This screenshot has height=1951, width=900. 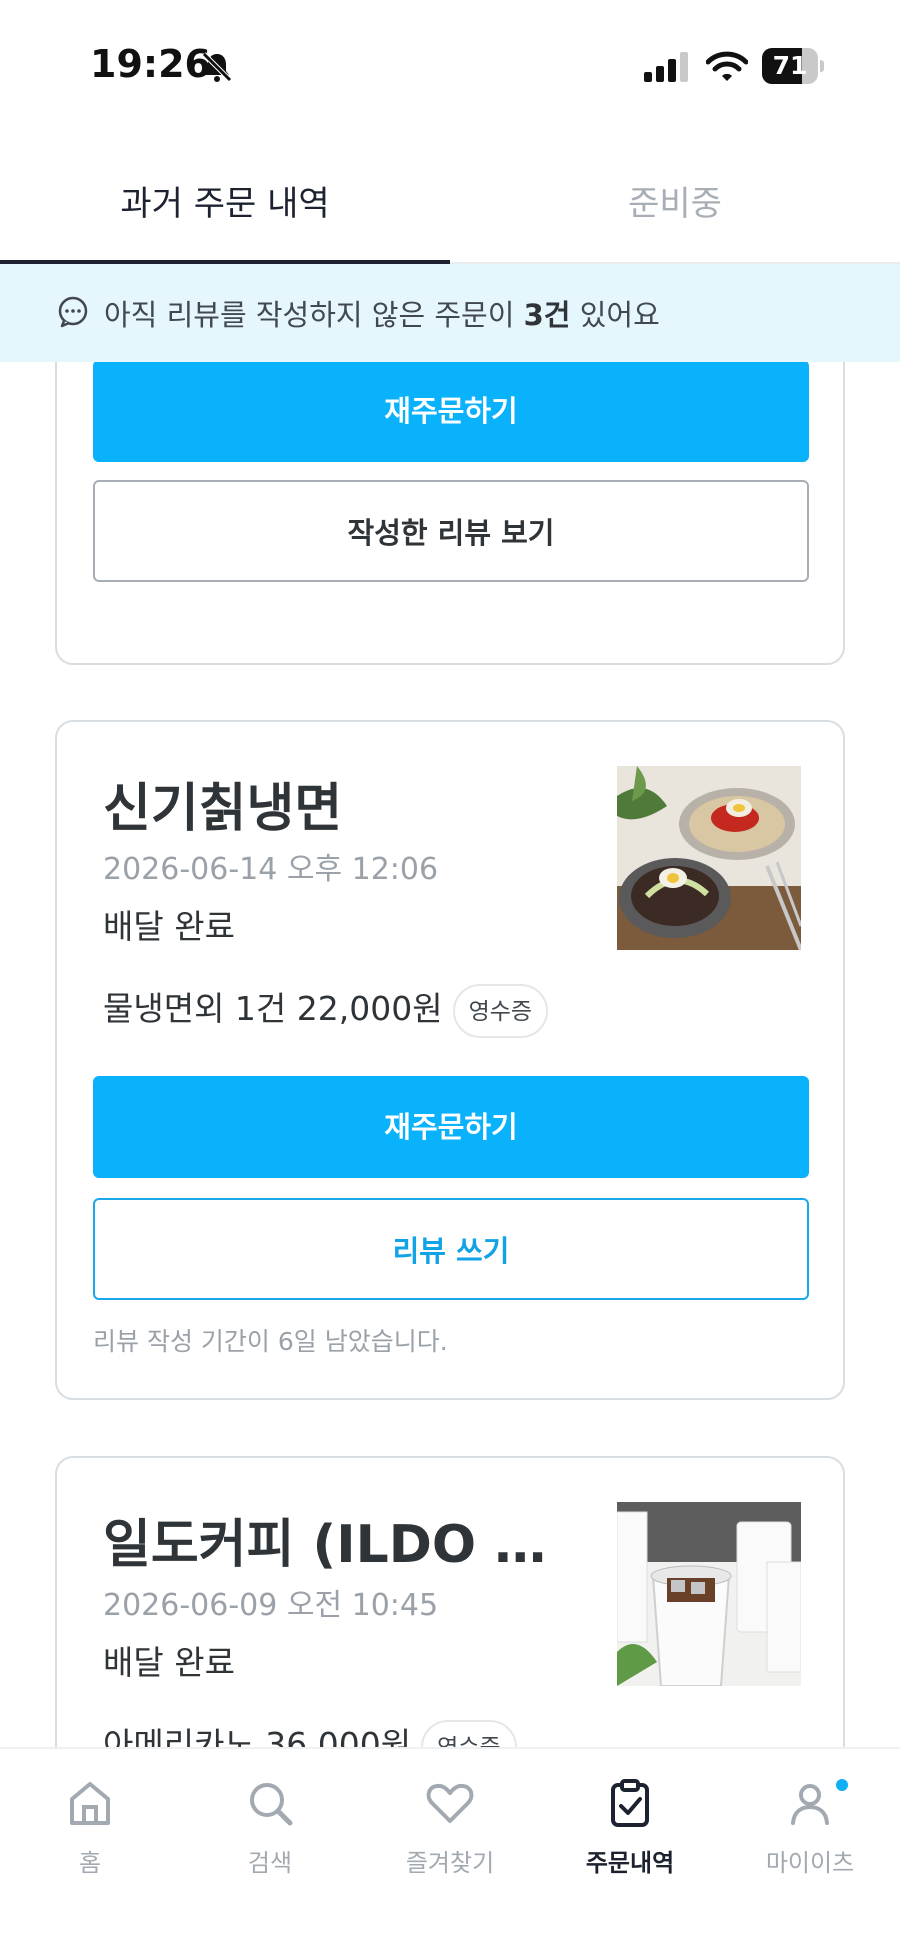 What do you see at coordinates (630, 1863) in the screenshot?
I see `nav-label: 주문내역` at bounding box center [630, 1863].